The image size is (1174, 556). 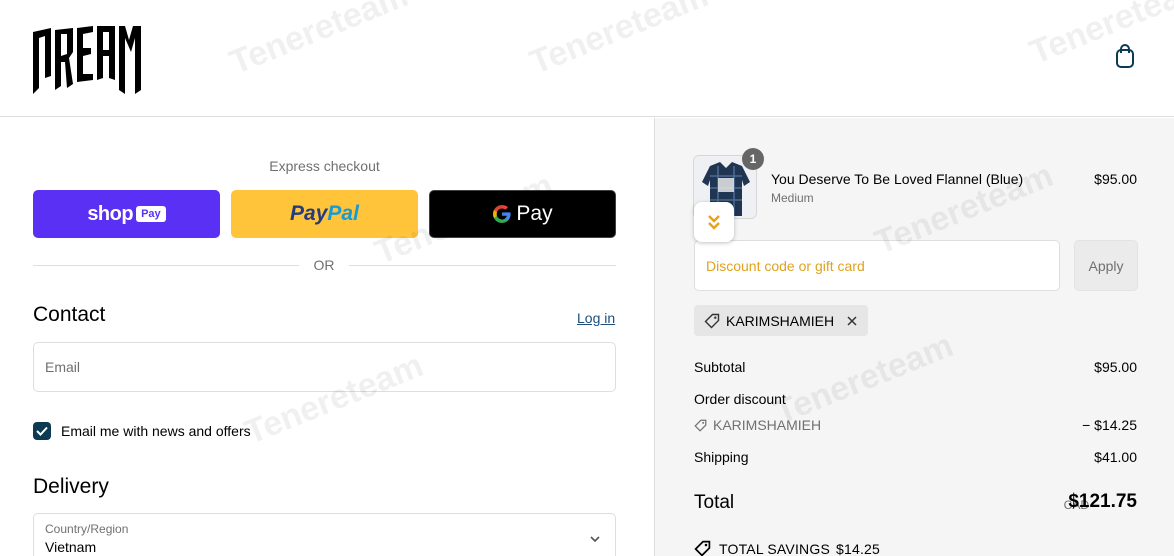 What do you see at coordinates (1115, 457) in the screenshot?
I see `shipping-value: $41.00` at bounding box center [1115, 457].